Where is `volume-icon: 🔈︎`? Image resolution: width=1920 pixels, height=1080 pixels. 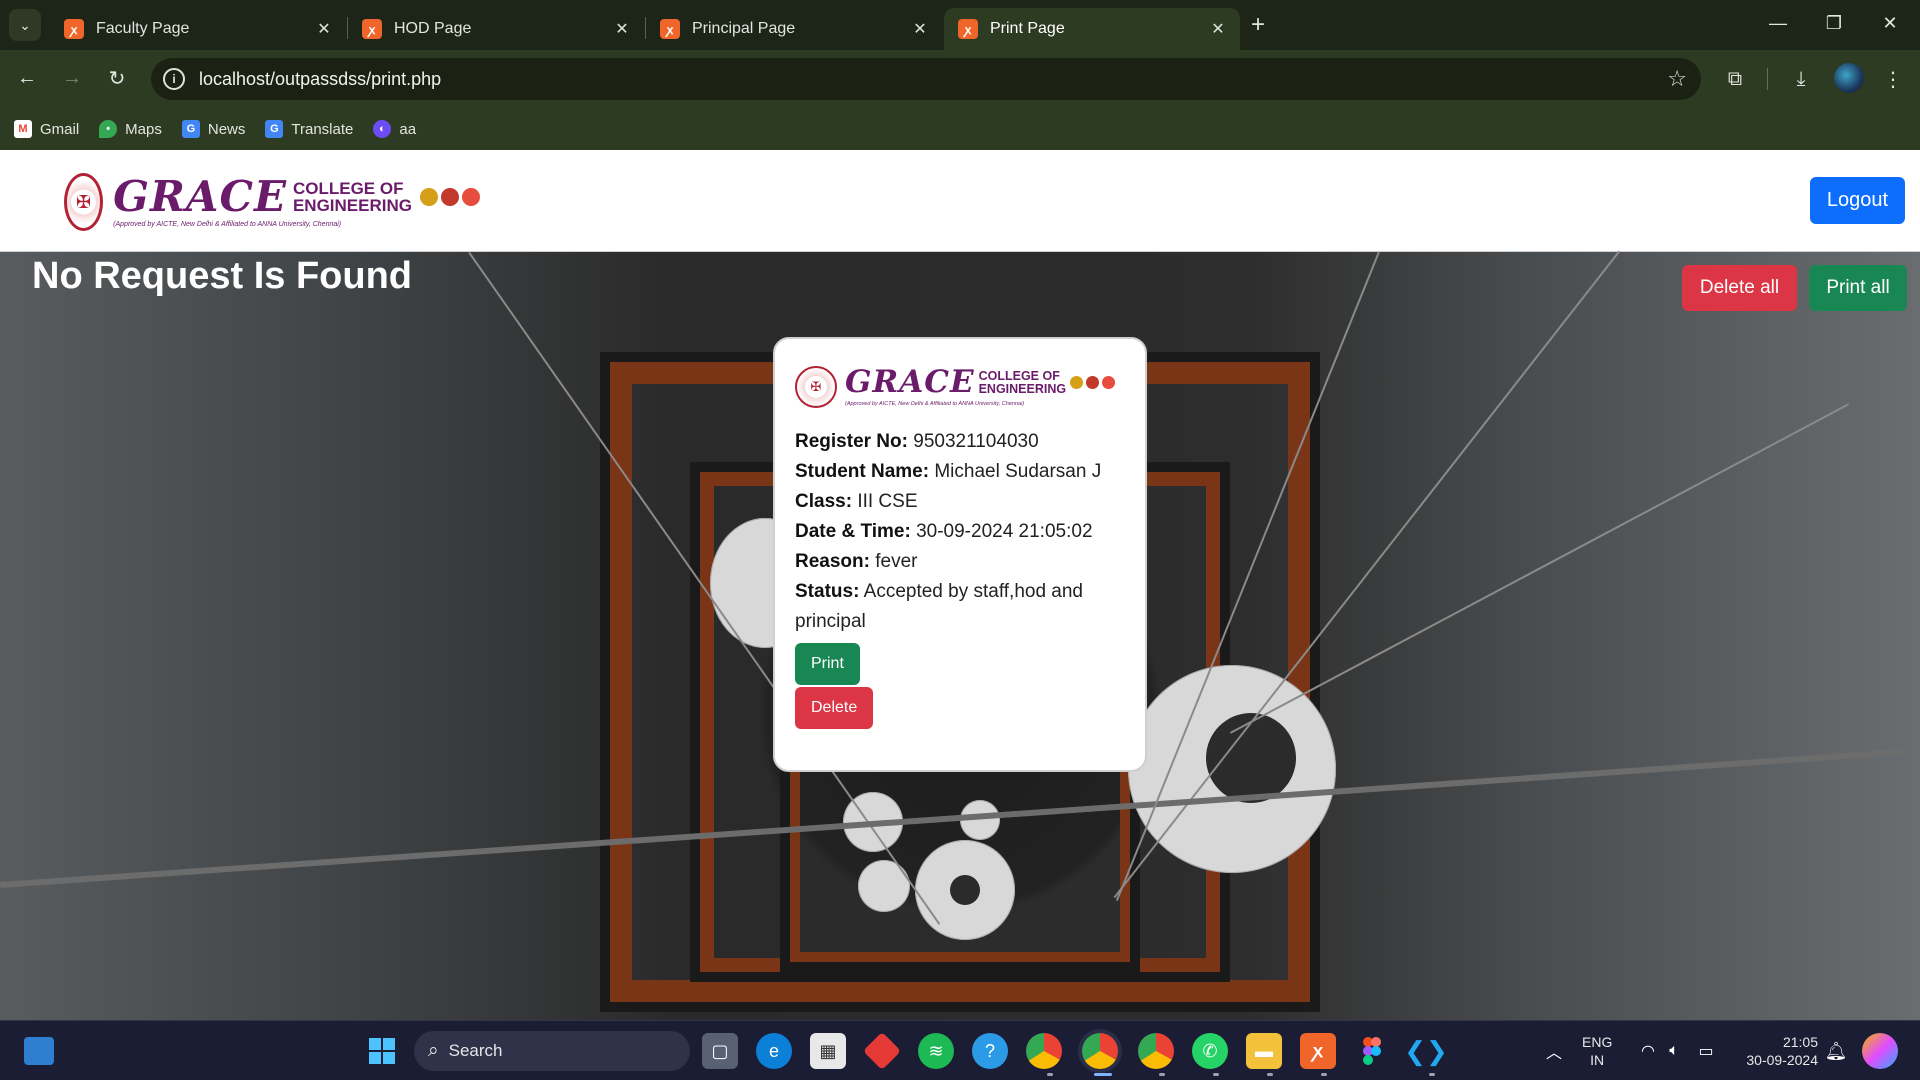
volume-icon: 🔈︎ is located at coordinates (1674, 1051).